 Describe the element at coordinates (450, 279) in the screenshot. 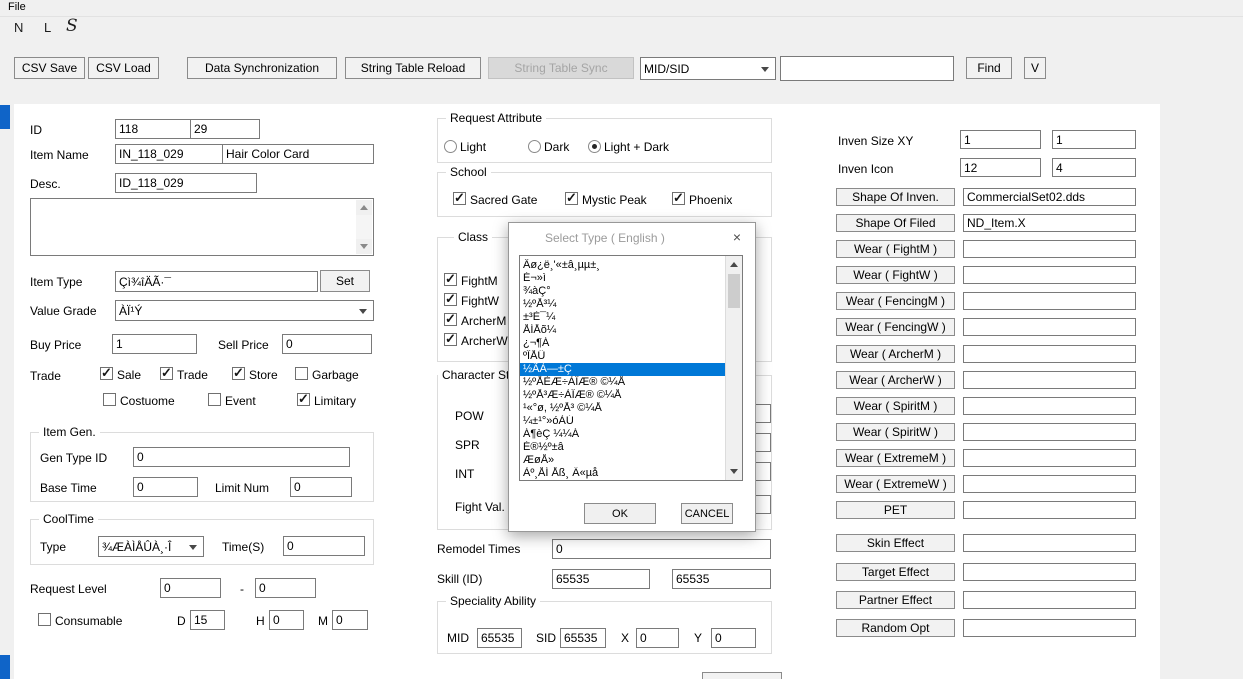

I see `fightm-checkbox` at that location.